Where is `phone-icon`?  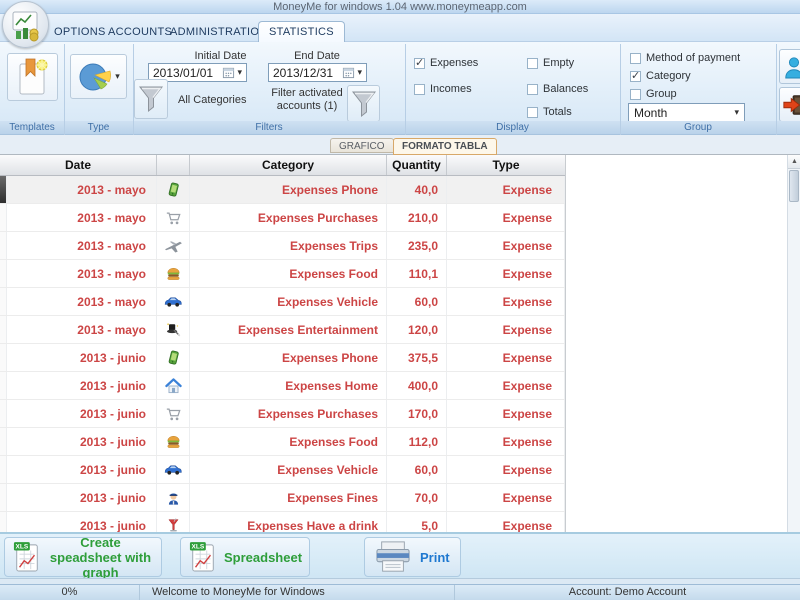 phone-icon is located at coordinates (173, 189).